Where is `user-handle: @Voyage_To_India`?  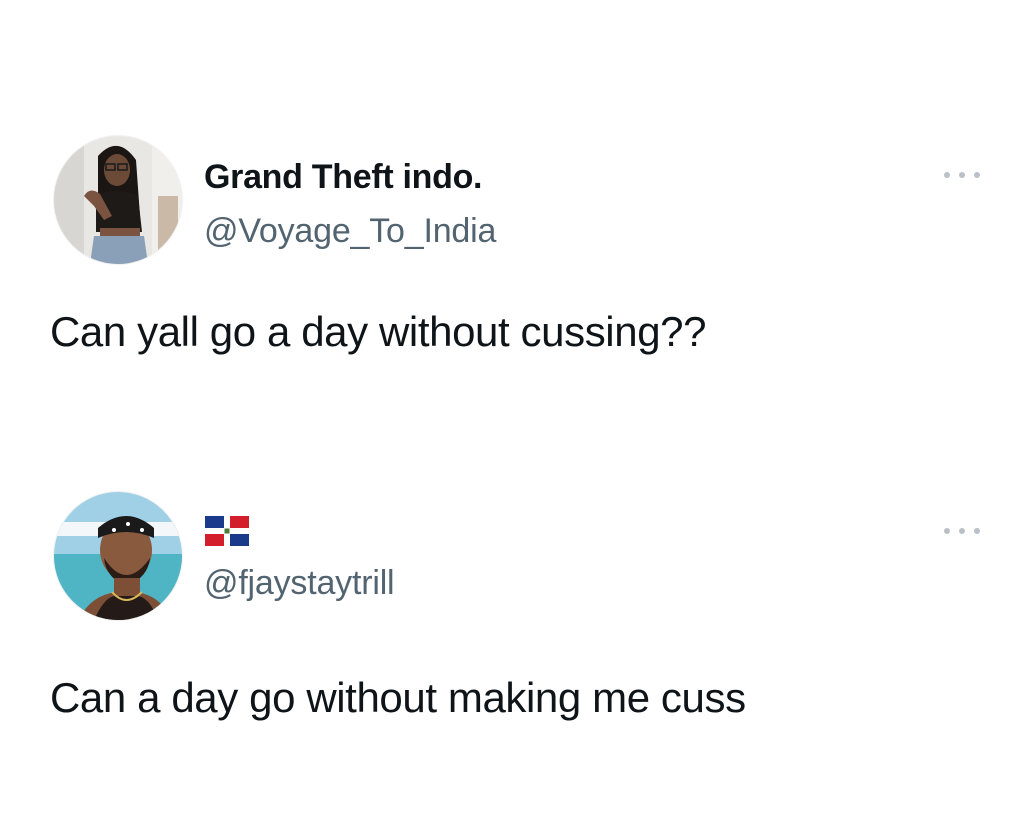
user-handle: @Voyage_To_India is located at coordinates (350, 231).